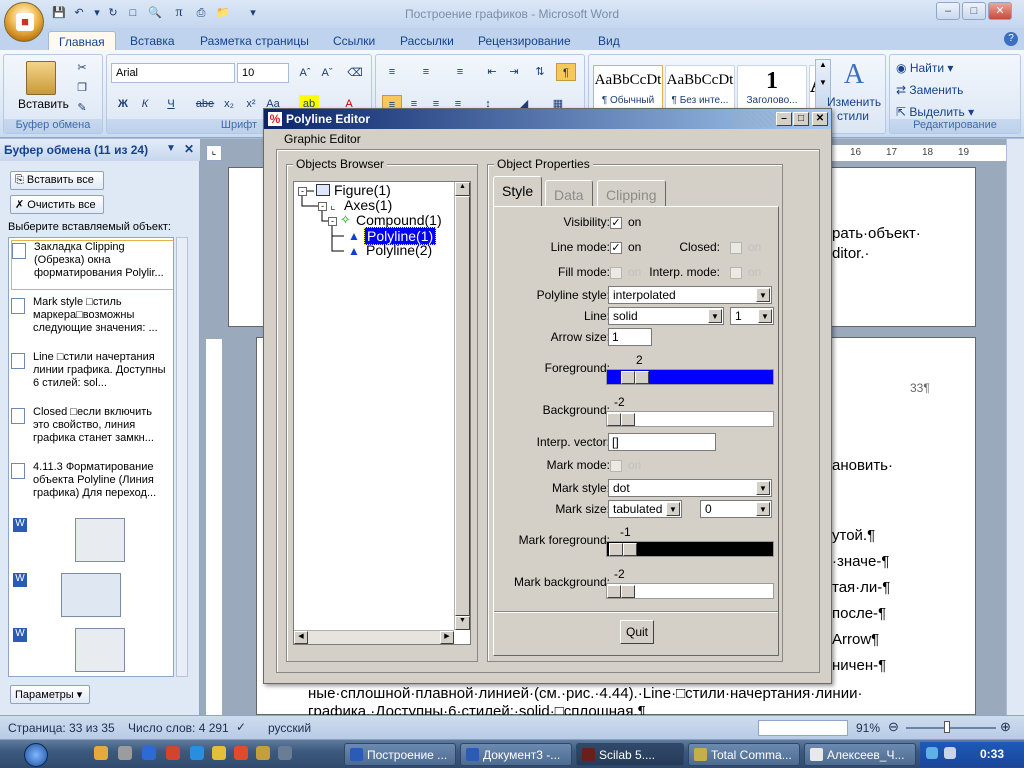 The image size is (1024, 768). Describe the element at coordinates (662, 442) in the screenshot. I see `interp-vector-field: []` at that location.